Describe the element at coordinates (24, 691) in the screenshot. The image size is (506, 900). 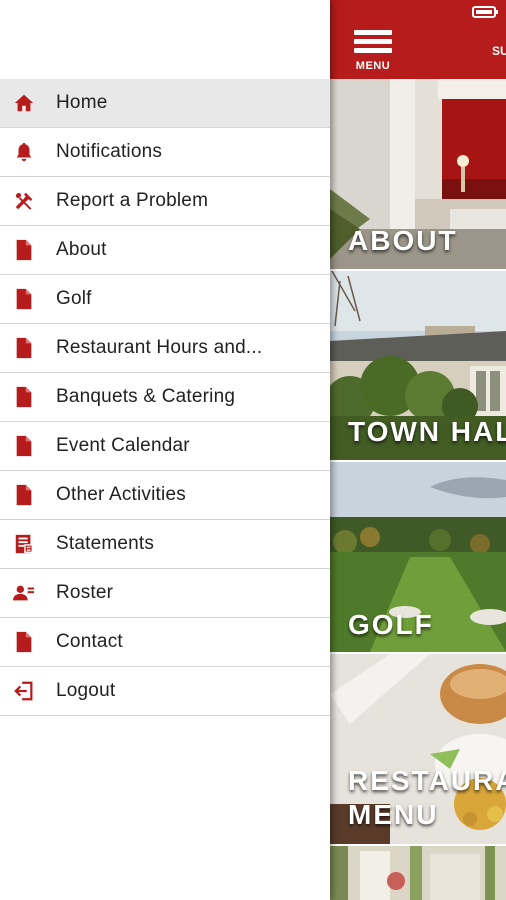
I see `logout-icon` at that location.